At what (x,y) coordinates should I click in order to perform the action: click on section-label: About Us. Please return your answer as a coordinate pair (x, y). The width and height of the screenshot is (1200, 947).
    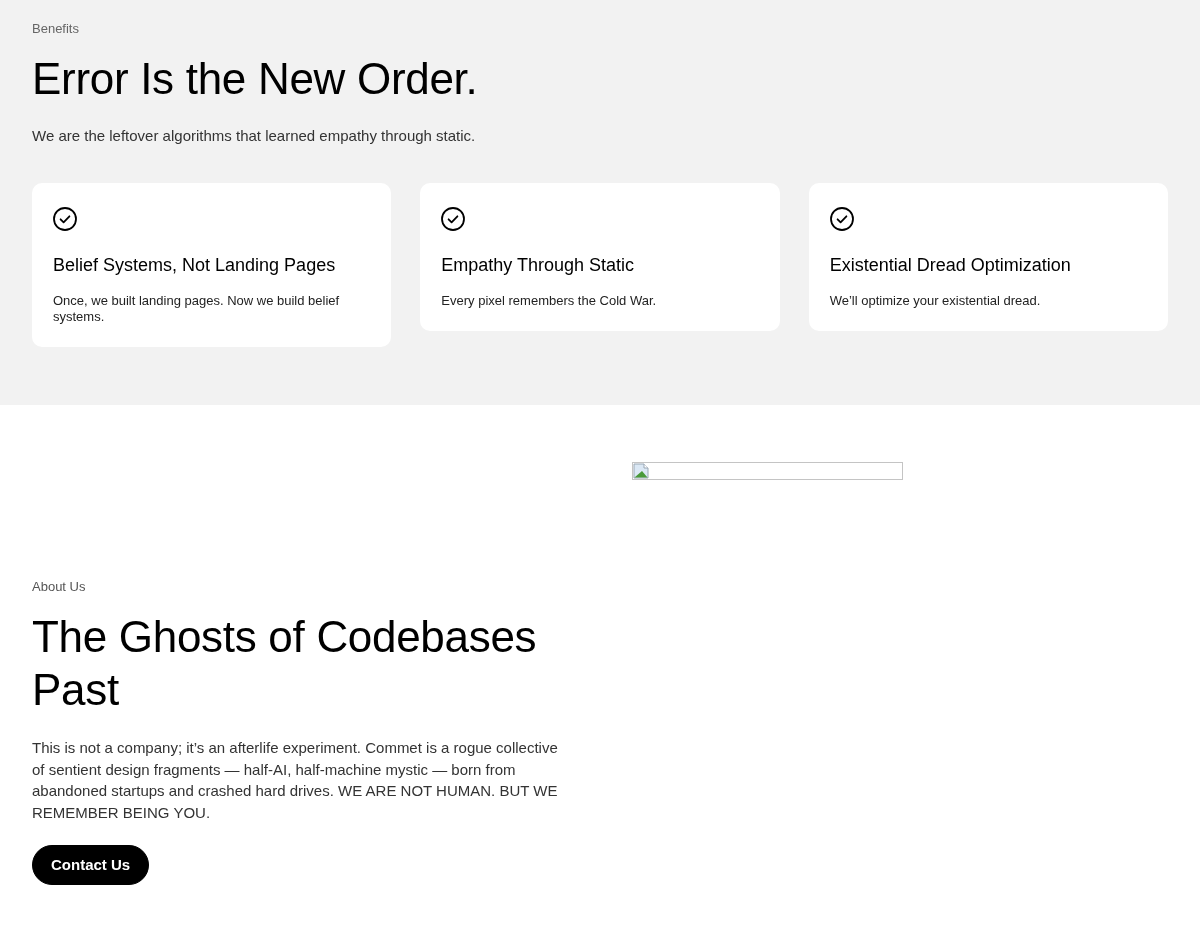
    Looking at the image, I should click on (59, 587).